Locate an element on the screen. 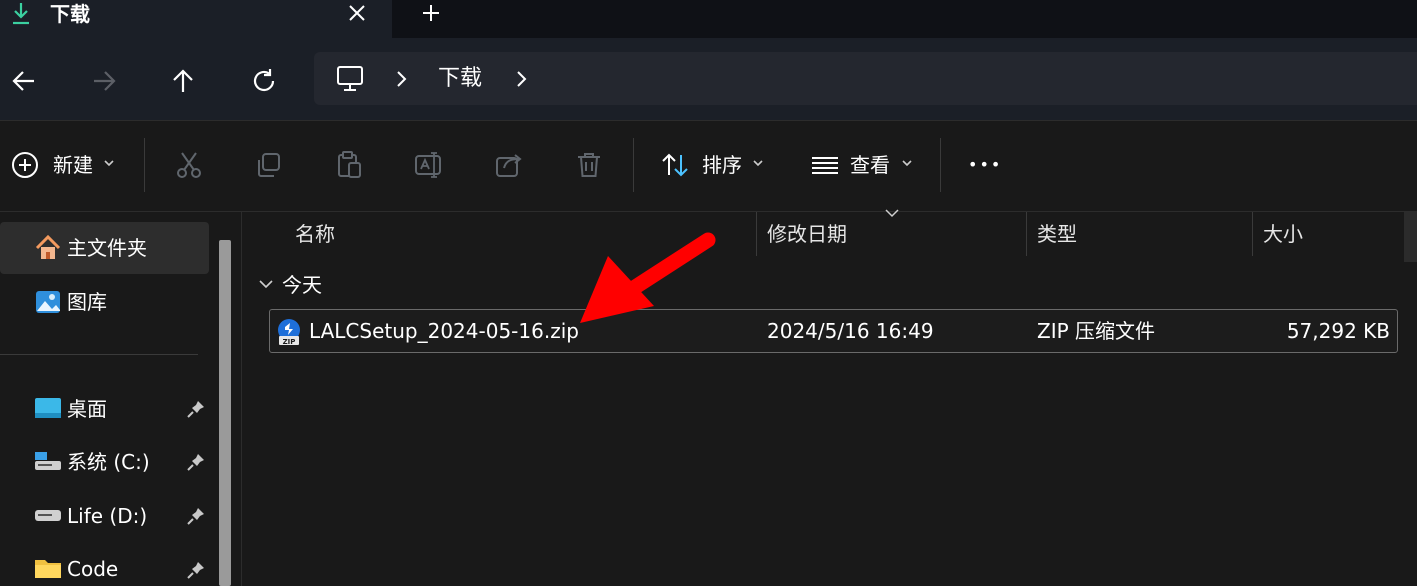  annotation-arrow is located at coordinates (640, 280).